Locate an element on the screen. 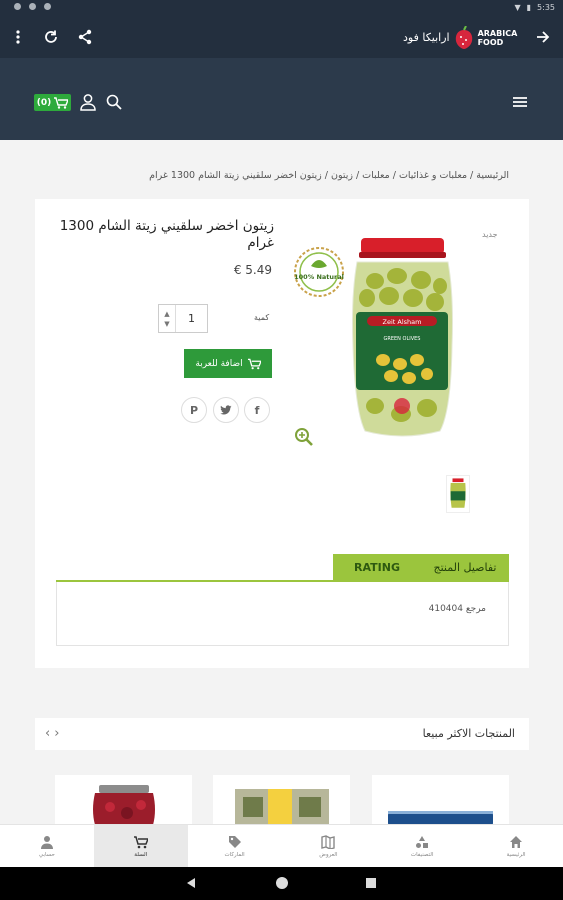  hamburger-menu-icon is located at coordinates (521, 102).